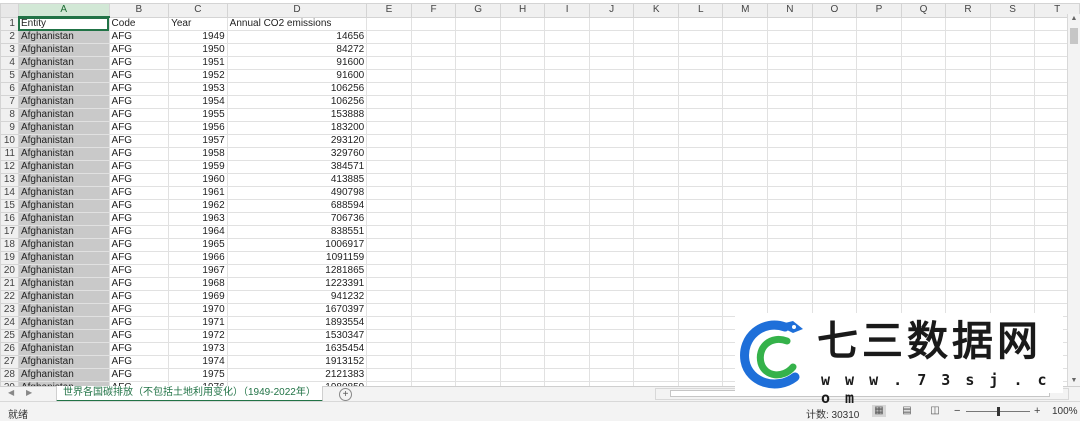 The height and width of the screenshot is (421, 1080). Describe the element at coordinates (923, 10) in the screenshot. I see `column-header: Q` at that location.